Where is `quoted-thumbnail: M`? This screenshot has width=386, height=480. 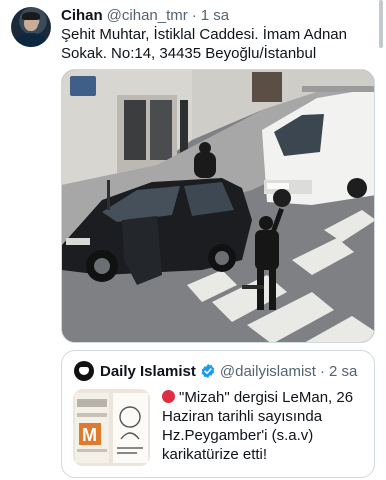
quoted-thumbnail: M is located at coordinates (111, 427).